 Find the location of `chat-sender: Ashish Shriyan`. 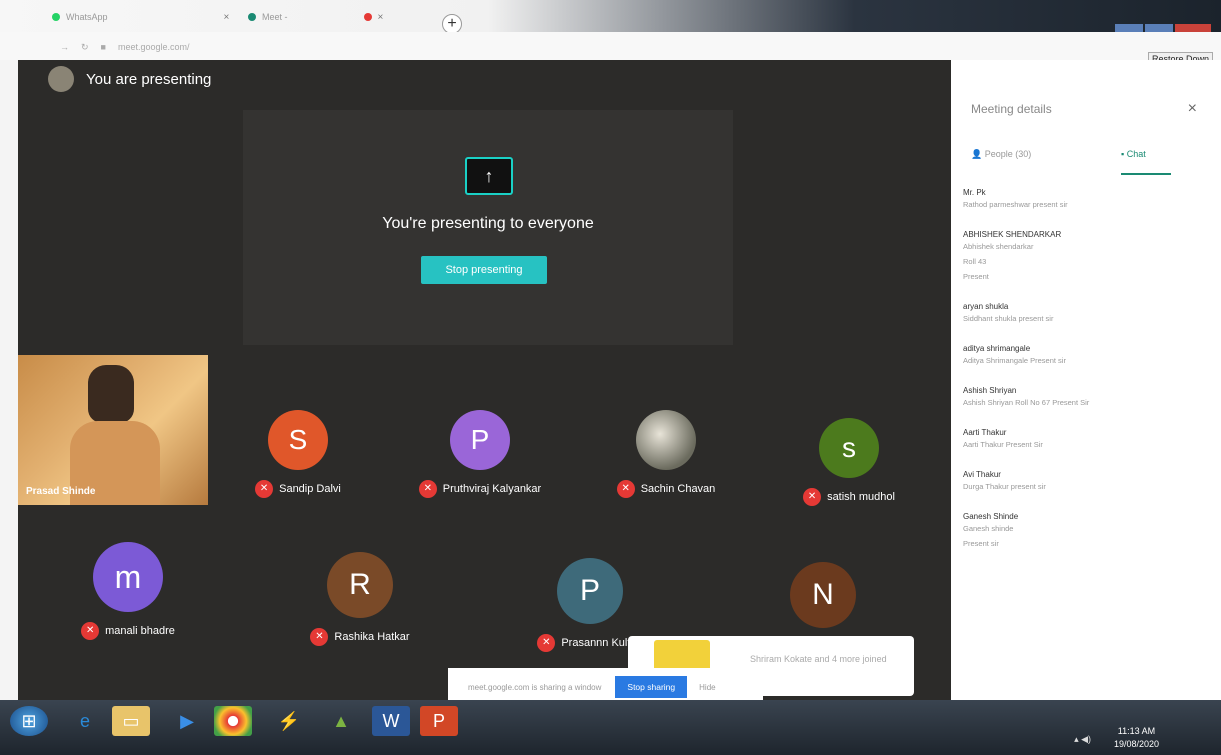

chat-sender: Ashish Shriyan is located at coordinates (990, 390).